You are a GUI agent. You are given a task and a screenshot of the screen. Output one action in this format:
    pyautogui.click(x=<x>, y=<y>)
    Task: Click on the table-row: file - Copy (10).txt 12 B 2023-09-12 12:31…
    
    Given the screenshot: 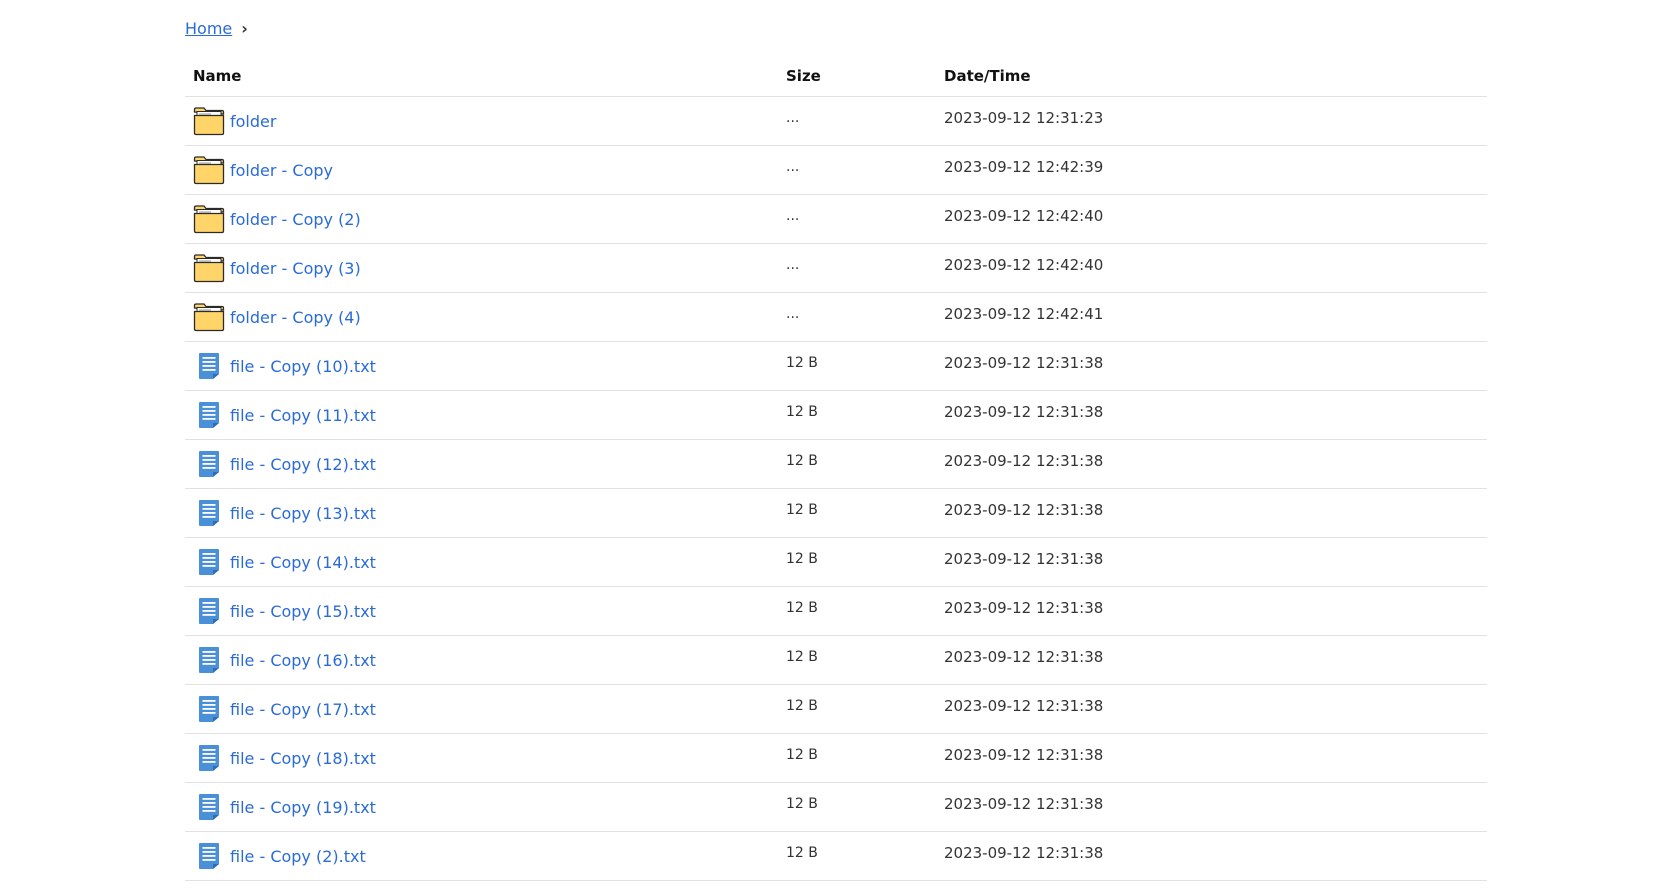 What is the action you would take?
    pyautogui.click(x=836, y=366)
    